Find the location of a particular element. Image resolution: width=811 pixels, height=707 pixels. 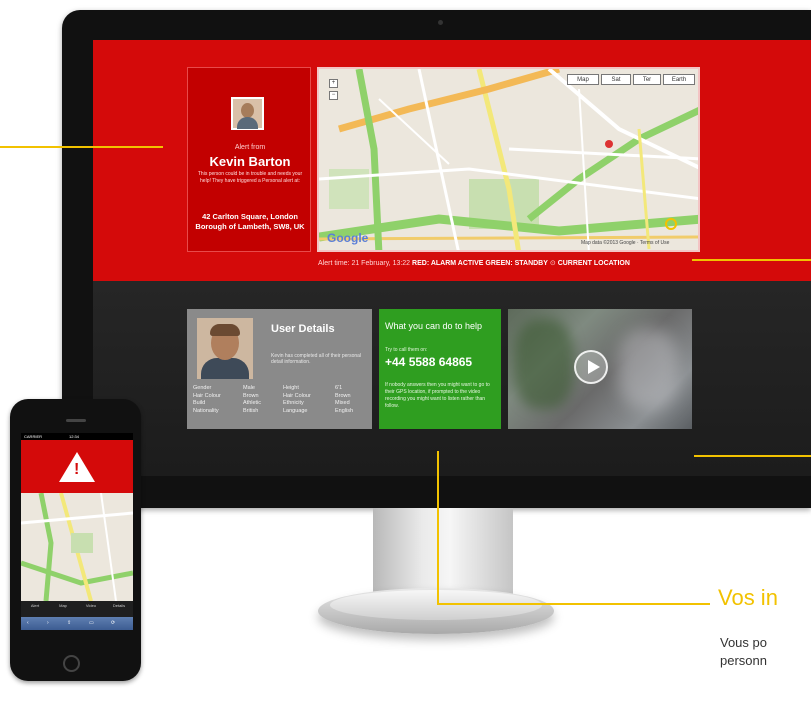

phone-status-bar: CARRIER 12:34 is located at coordinates (77, 436).